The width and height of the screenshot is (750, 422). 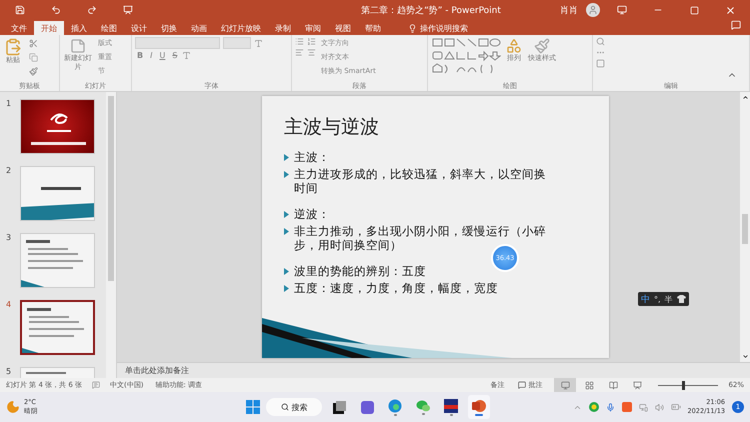 What do you see at coordinates (373, 28) in the screenshot?
I see `ribbon-tab: 帮助` at bounding box center [373, 28].